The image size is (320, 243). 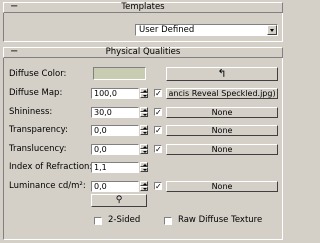 I want to click on luminance-label: Luminance cd/m²:, so click(x=47, y=186).